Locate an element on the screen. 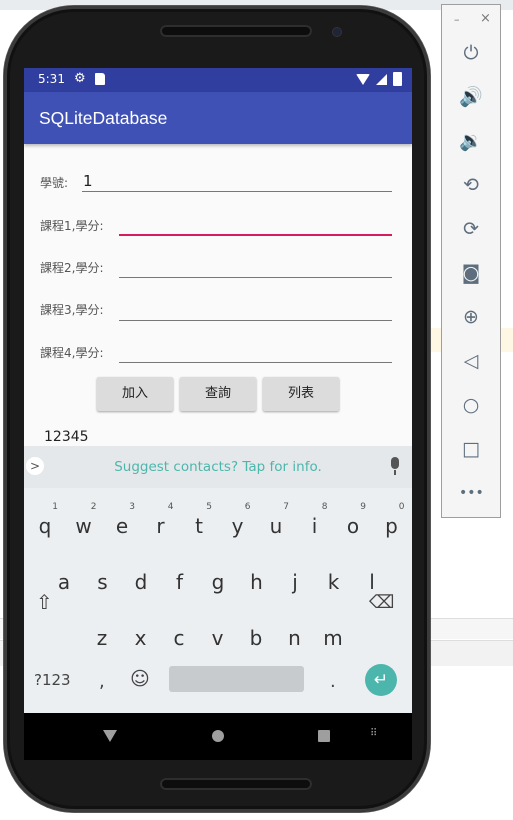  key-label: g is located at coordinates (218, 582).